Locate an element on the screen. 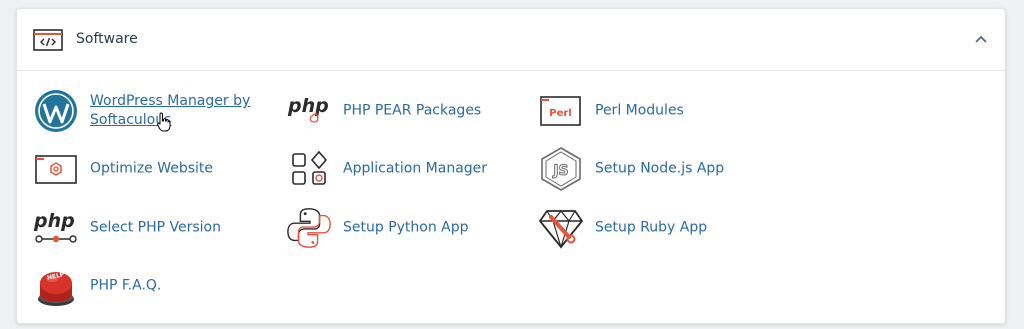 The image size is (1024, 329). application-manager-icon is located at coordinates (309, 169).